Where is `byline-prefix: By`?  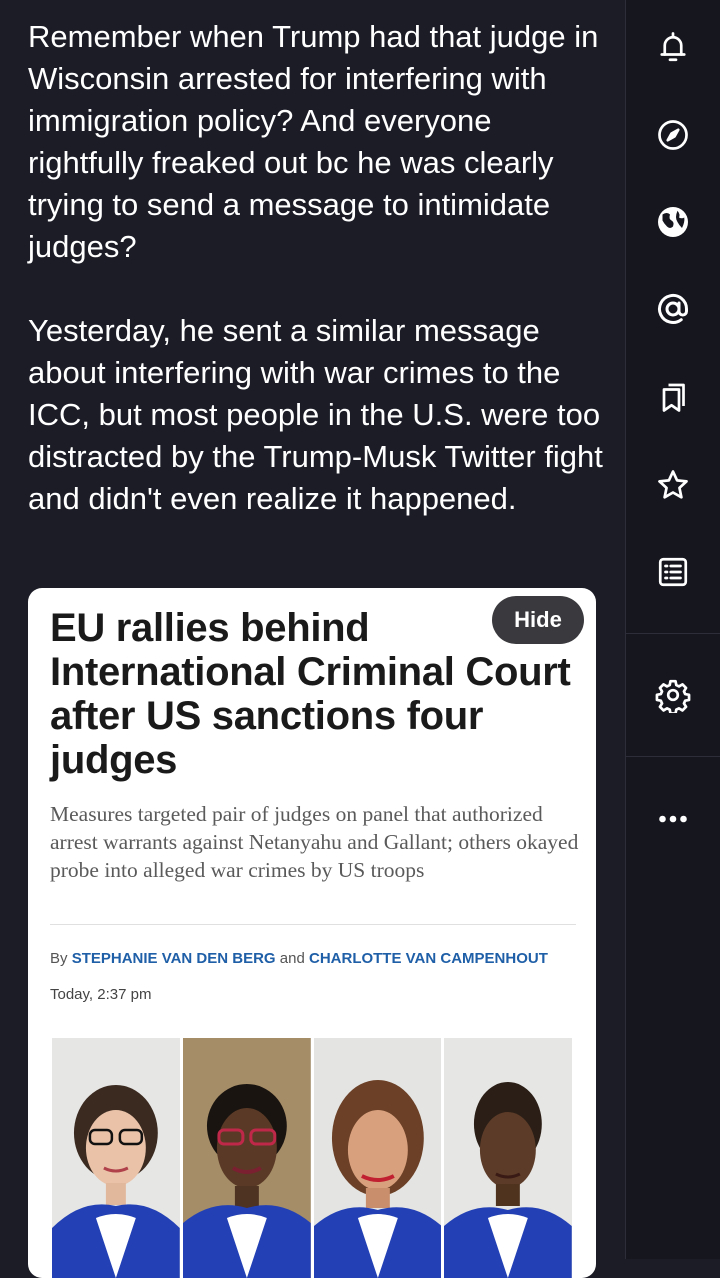
byline-prefix: By is located at coordinates (59, 958).